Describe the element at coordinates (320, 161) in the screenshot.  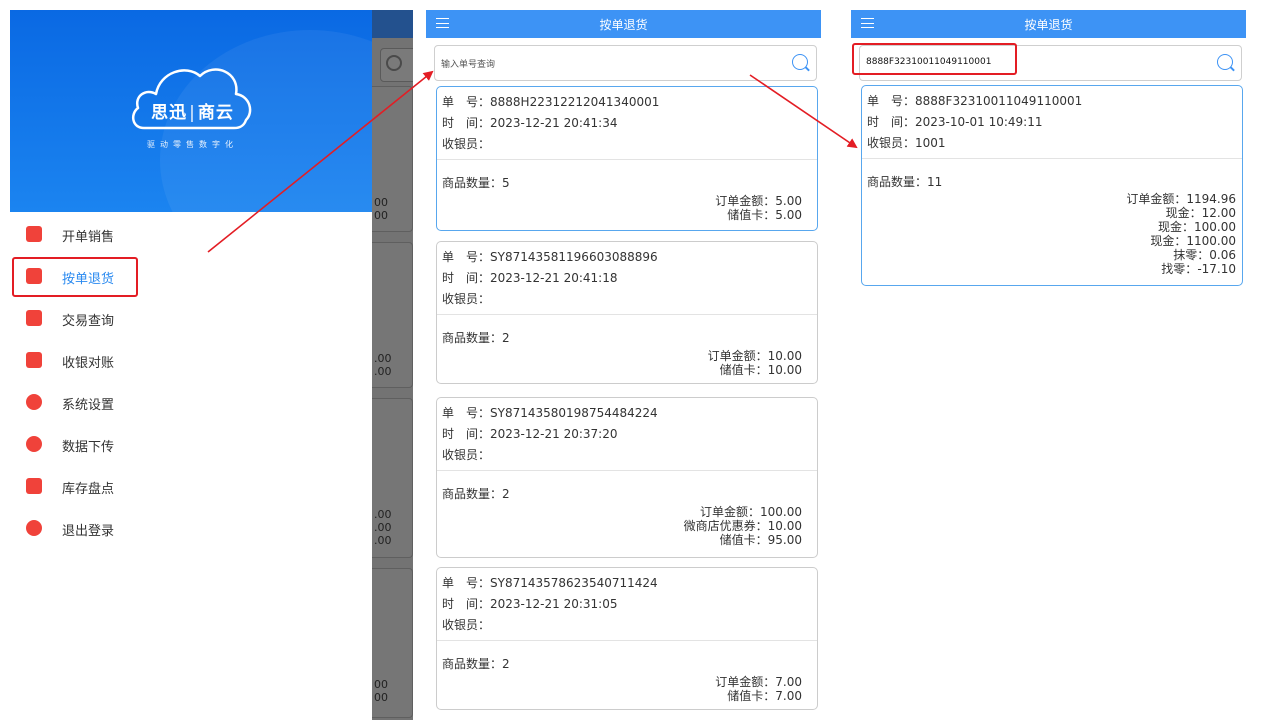
I see `arrow-to-search` at that location.